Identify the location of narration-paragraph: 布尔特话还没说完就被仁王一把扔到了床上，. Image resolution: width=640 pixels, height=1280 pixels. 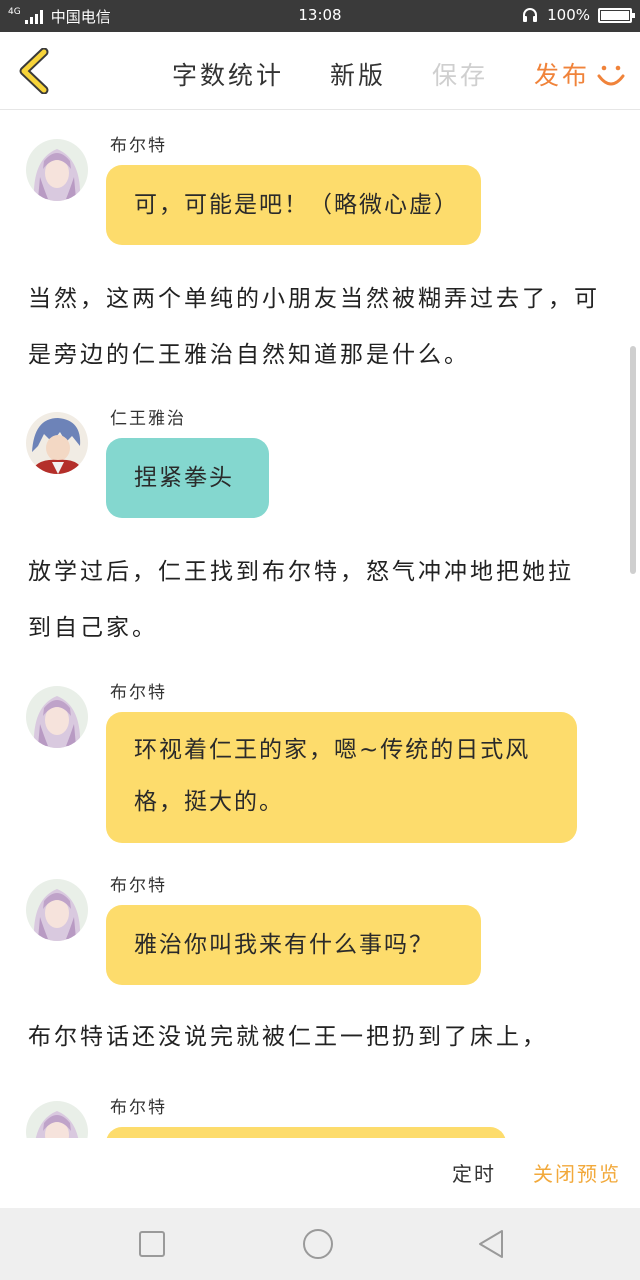
(323, 1037).